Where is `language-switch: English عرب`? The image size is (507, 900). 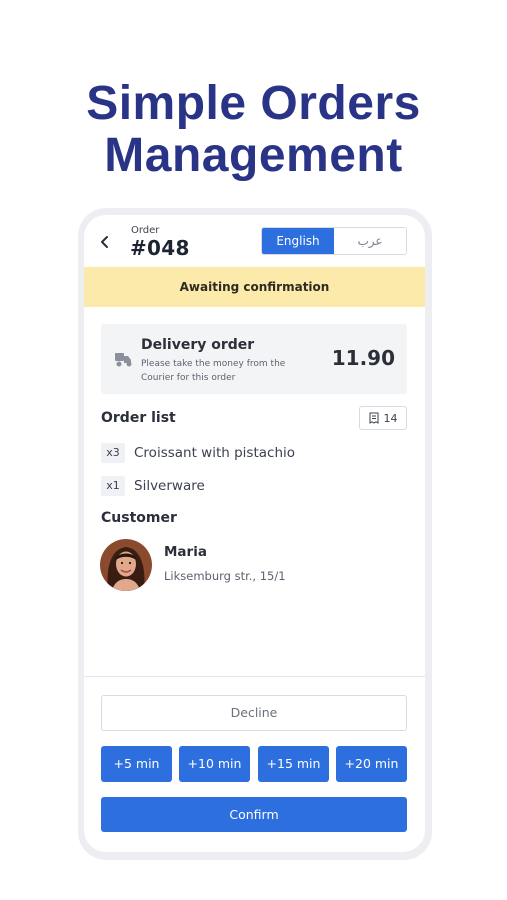
language-switch: English عرب is located at coordinates (334, 241).